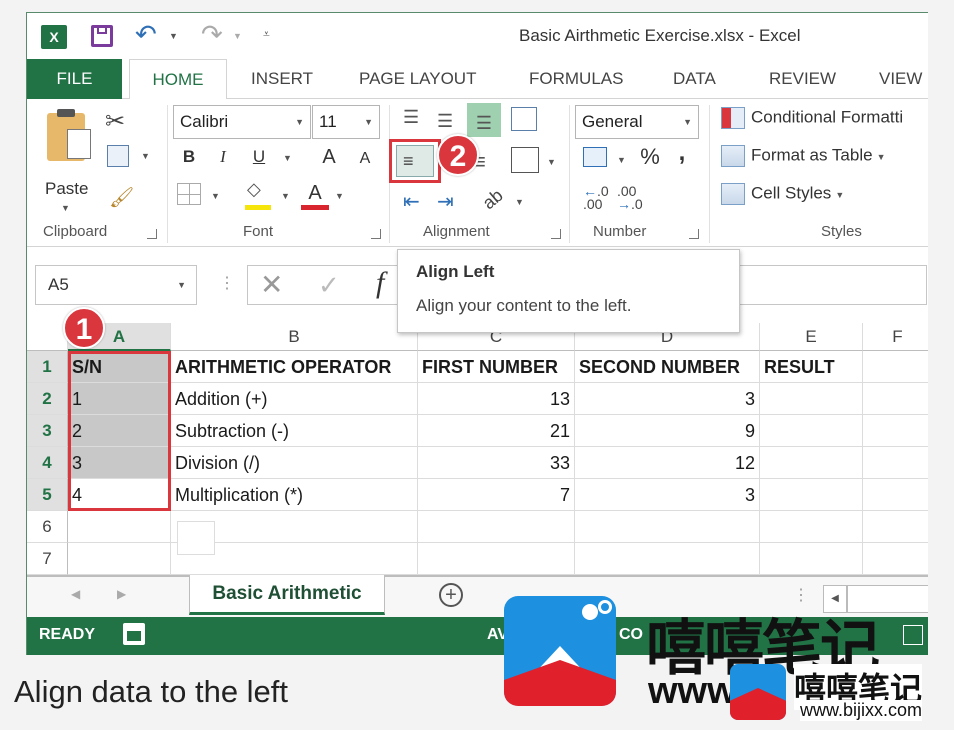  What do you see at coordinates (212, 34) in the screenshot?
I see `redo-icon: ↷` at bounding box center [212, 34].